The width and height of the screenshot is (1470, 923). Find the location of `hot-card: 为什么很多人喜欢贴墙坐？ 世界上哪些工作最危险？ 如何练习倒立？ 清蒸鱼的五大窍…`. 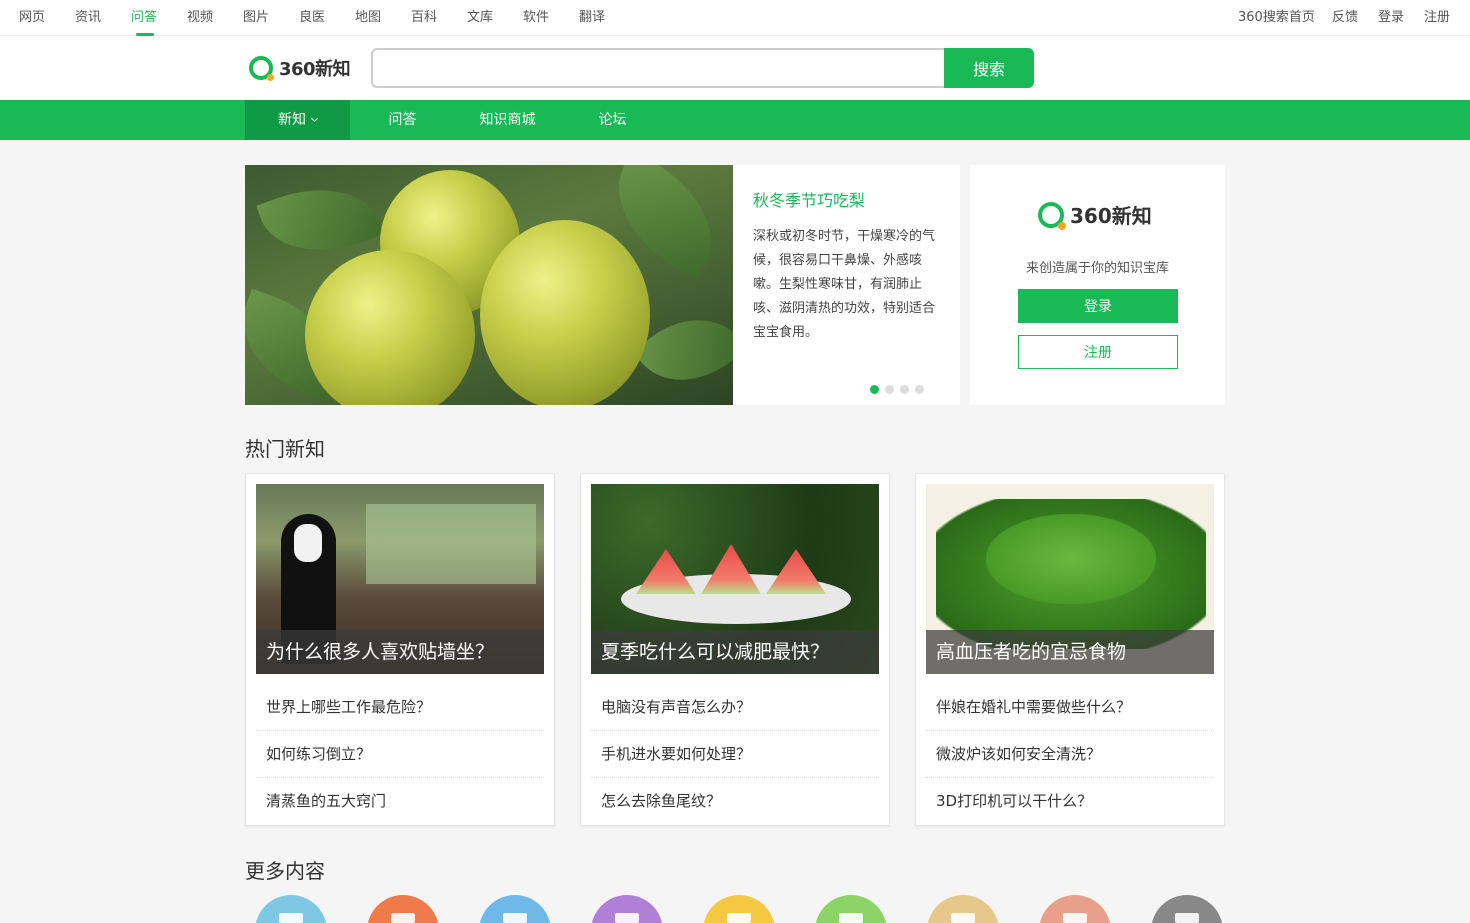

hot-card: 为什么很多人喜欢贴墙坐？ 世界上哪些工作最危险？ 如何练习倒立？ 清蒸鱼的五大窍… is located at coordinates (400, 649).